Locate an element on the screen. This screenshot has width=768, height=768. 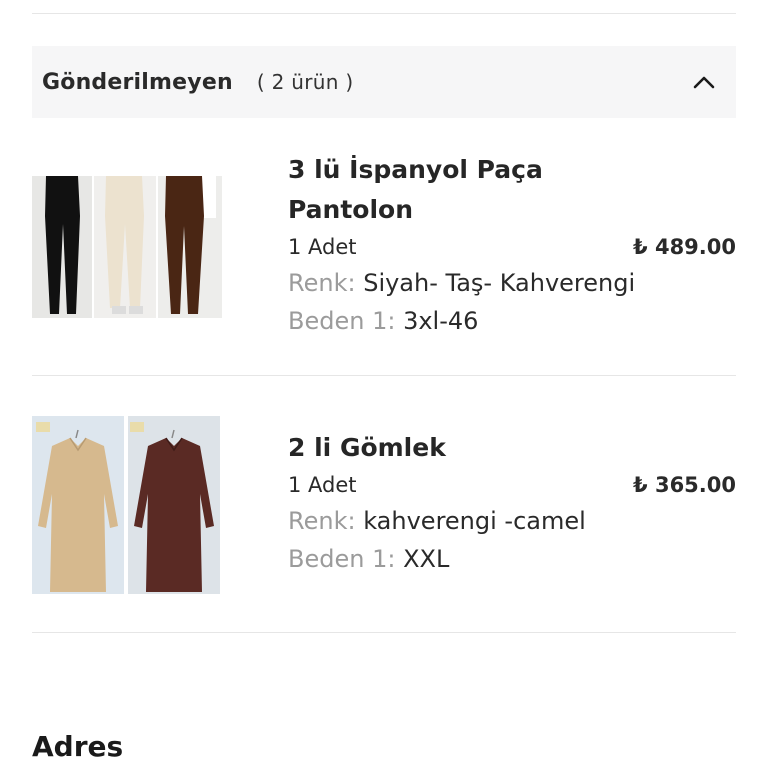
section-title: Gönderilmeyen is located at coordinates (137, 82).